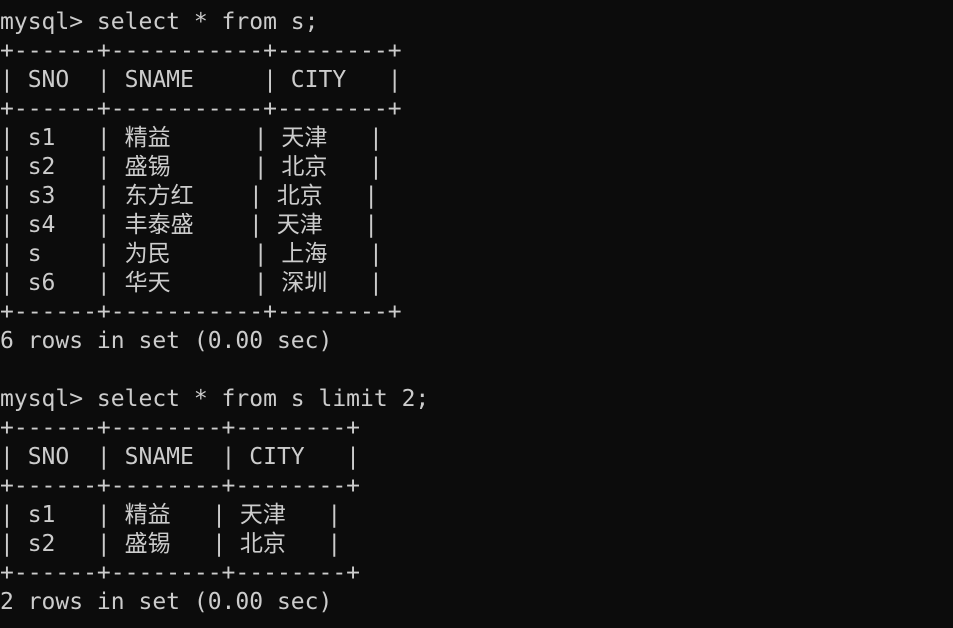 This screenshot has width=953, height=628. What do you see at coordinates (191, 283) in the screenshot?
I see `table-row: | s6 | 华天 | 深圳 |` at bounding box center [191, 283].